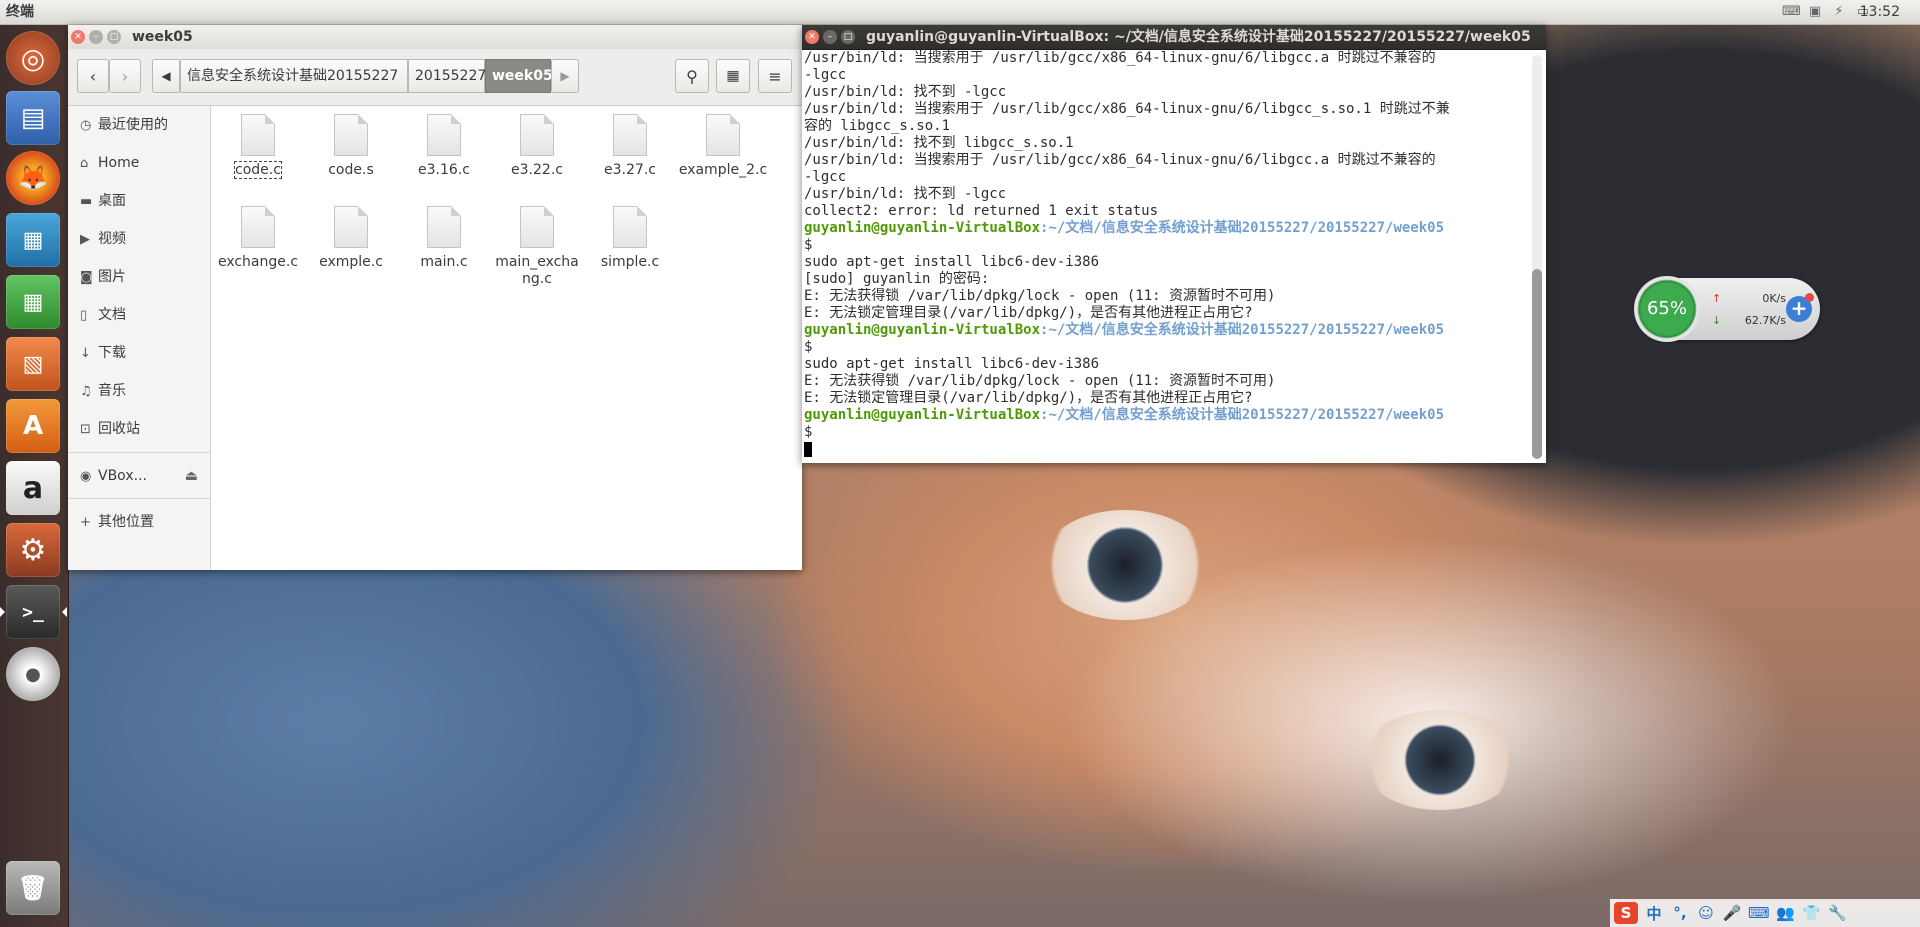 This screenshot has height=927, width=1920. I want to click on breadcrumb-scroll-right: ▶, so click(565, 76).